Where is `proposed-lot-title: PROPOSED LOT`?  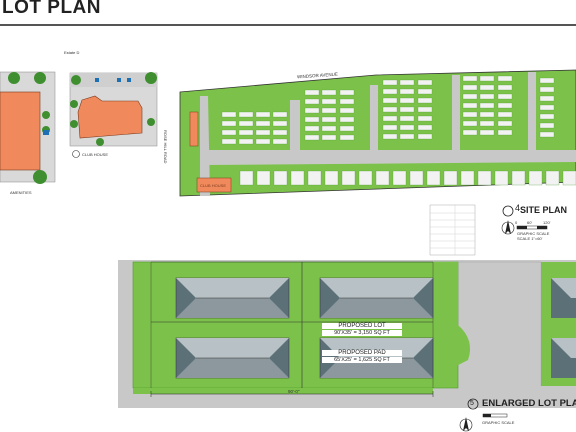 proposed-lot-title: PROPOSED LOT is located at coordinates (362, 326).